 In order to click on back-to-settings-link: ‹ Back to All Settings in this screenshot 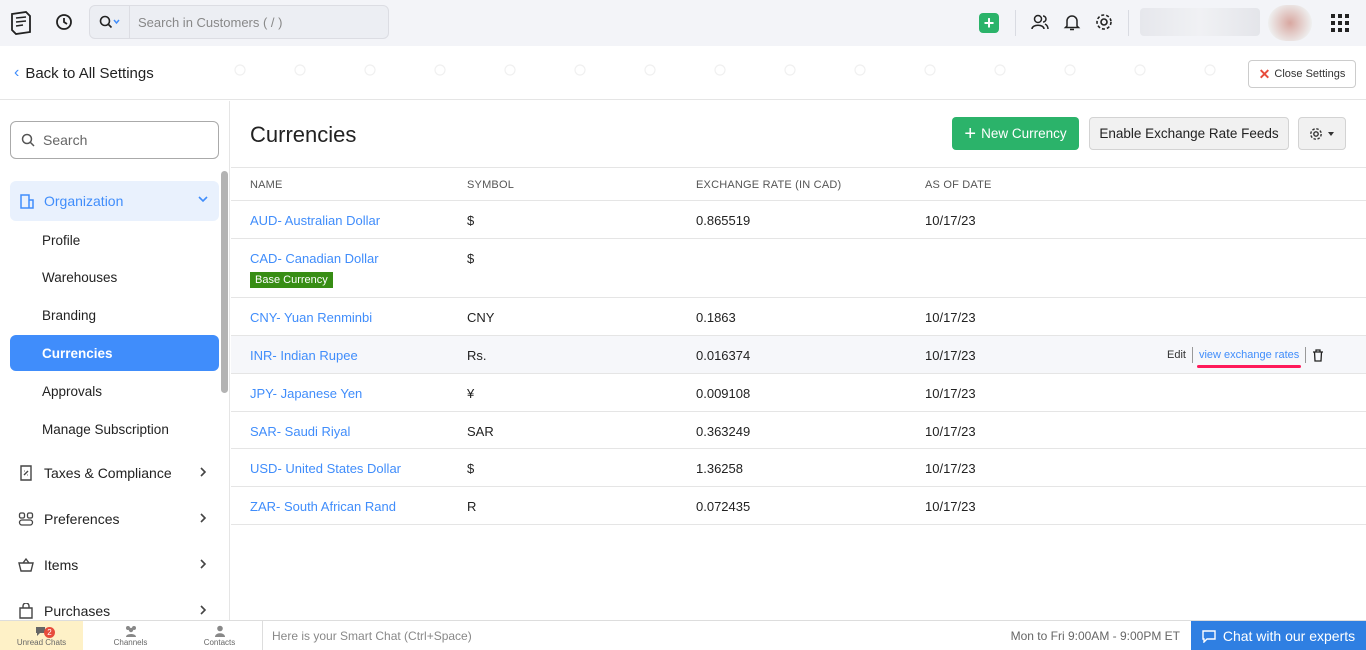, I will do `click(84, 73)`.